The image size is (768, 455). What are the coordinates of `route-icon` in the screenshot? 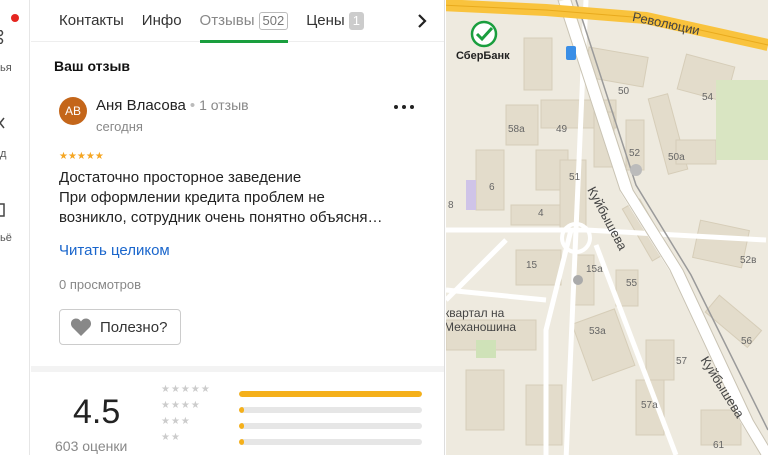 It's located at (4, 37).